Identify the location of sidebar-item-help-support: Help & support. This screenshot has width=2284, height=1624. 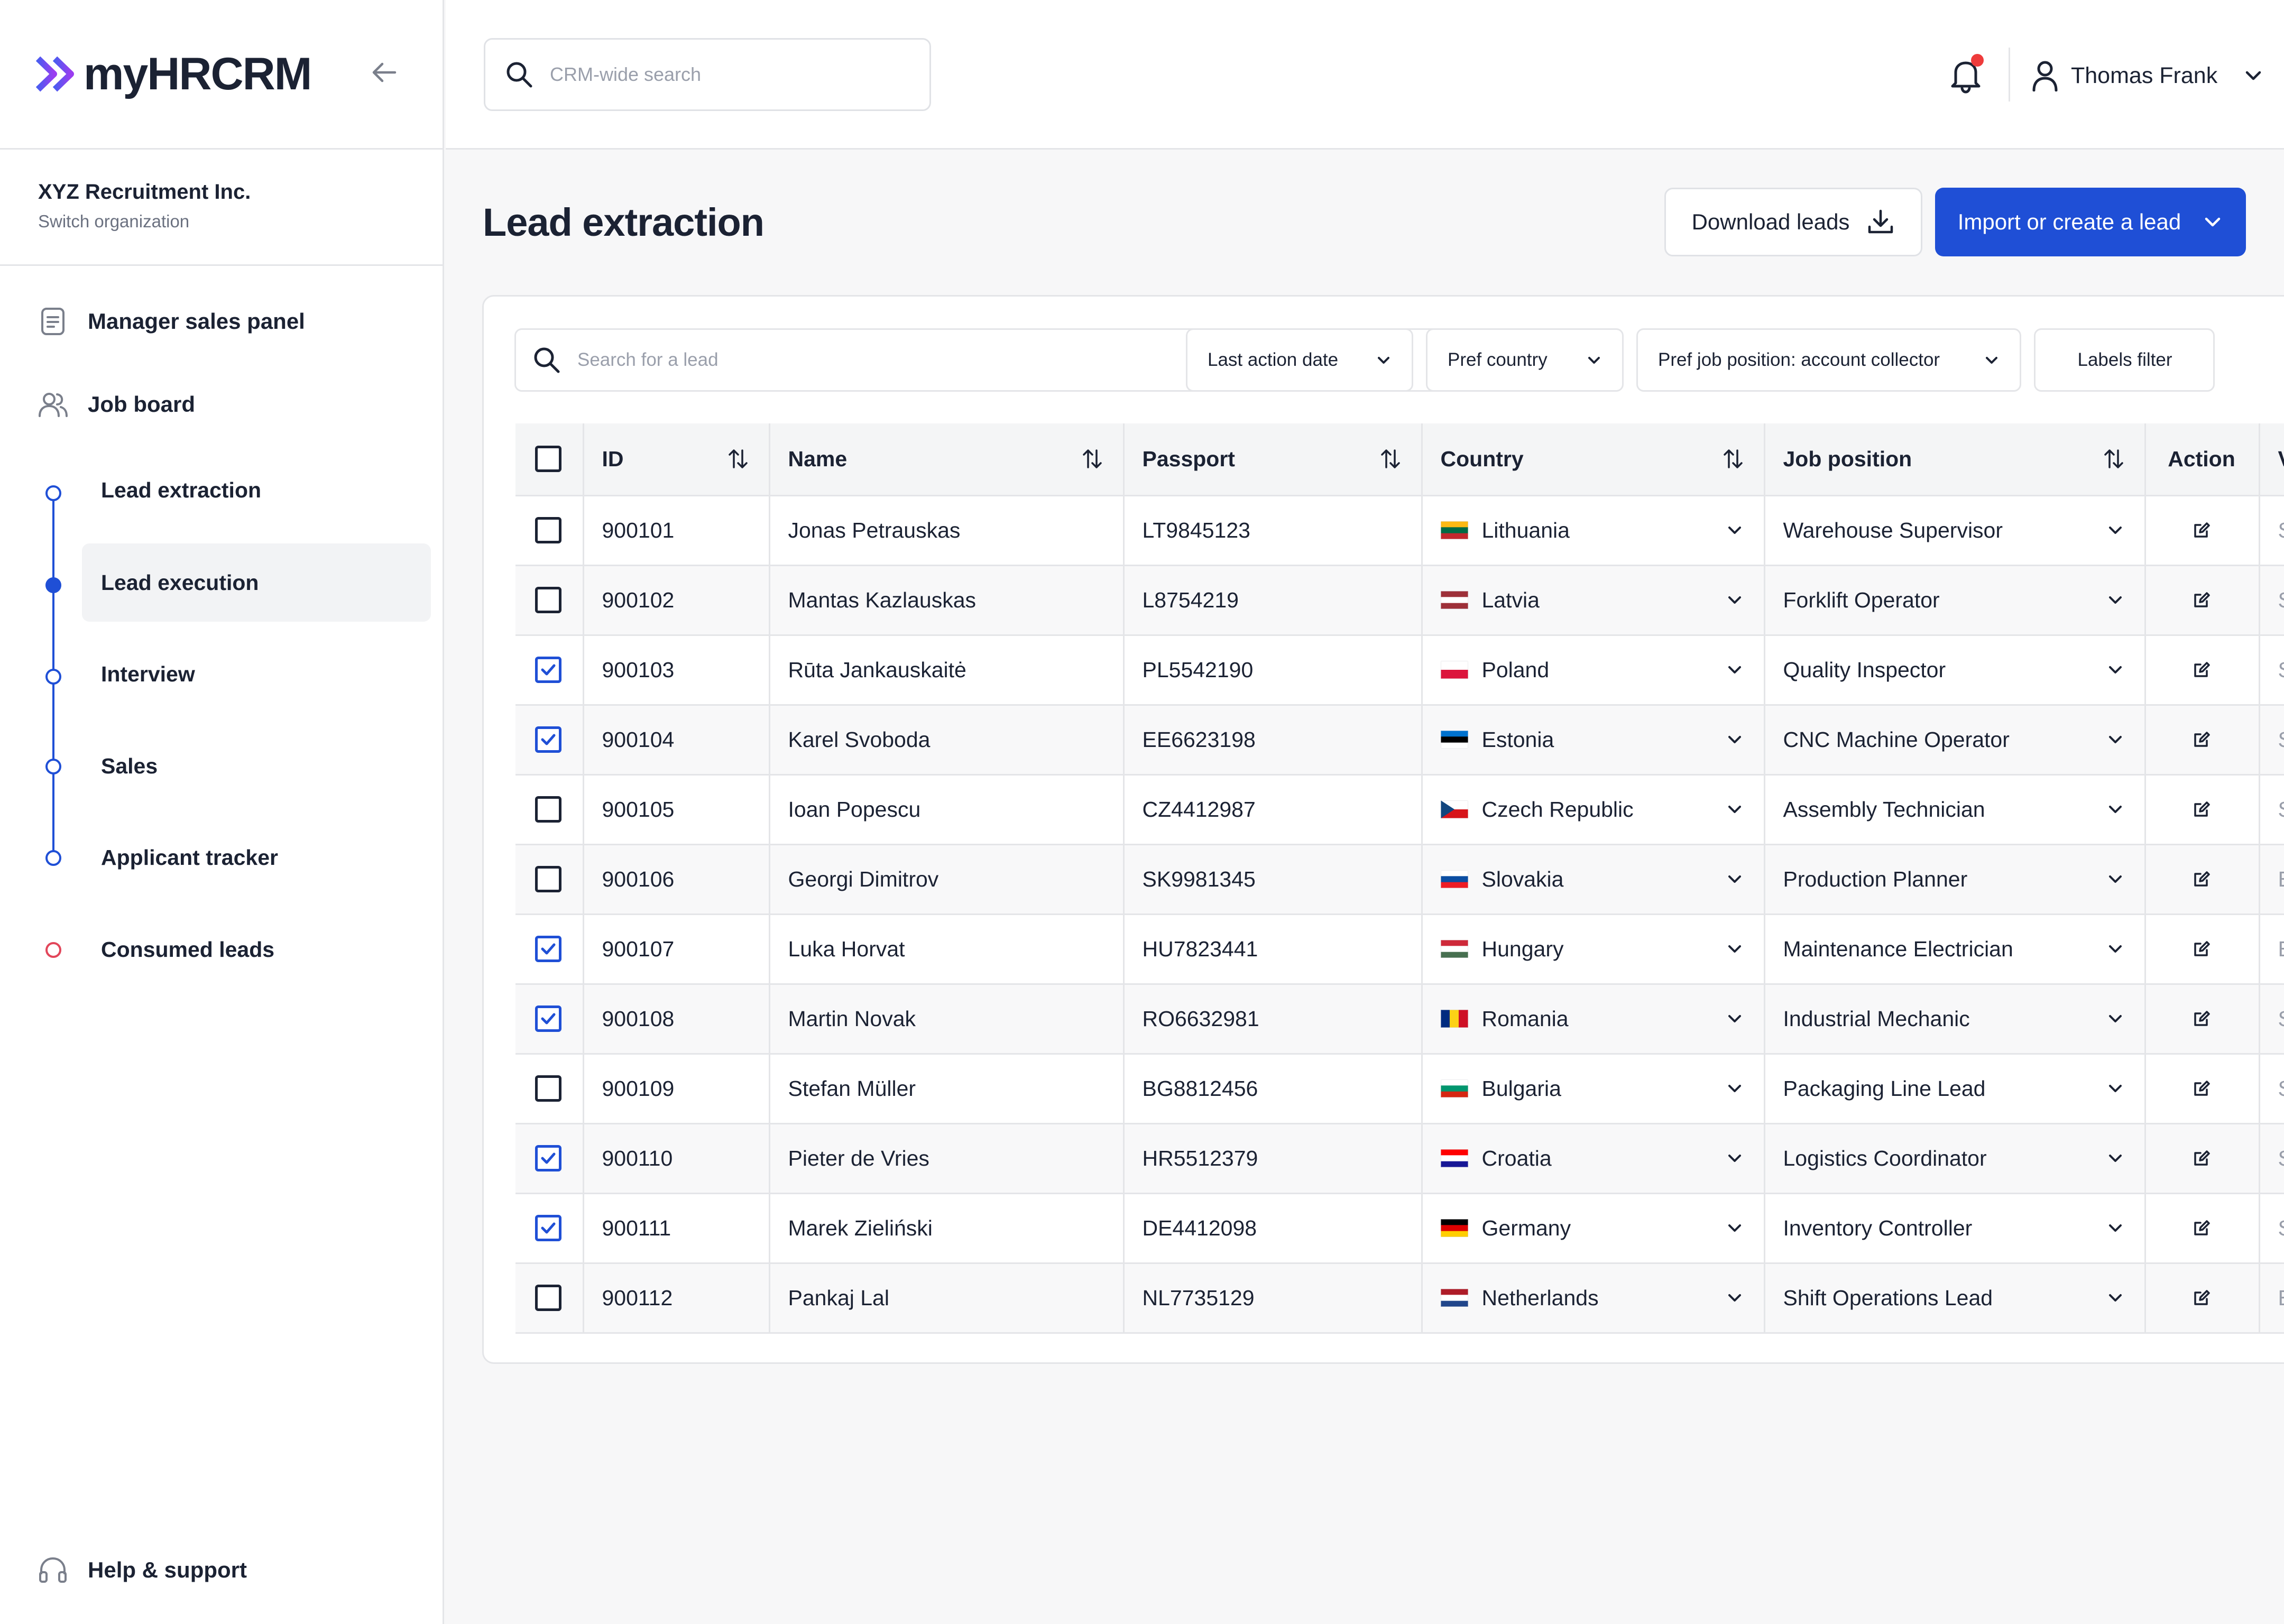
(142, 1570).